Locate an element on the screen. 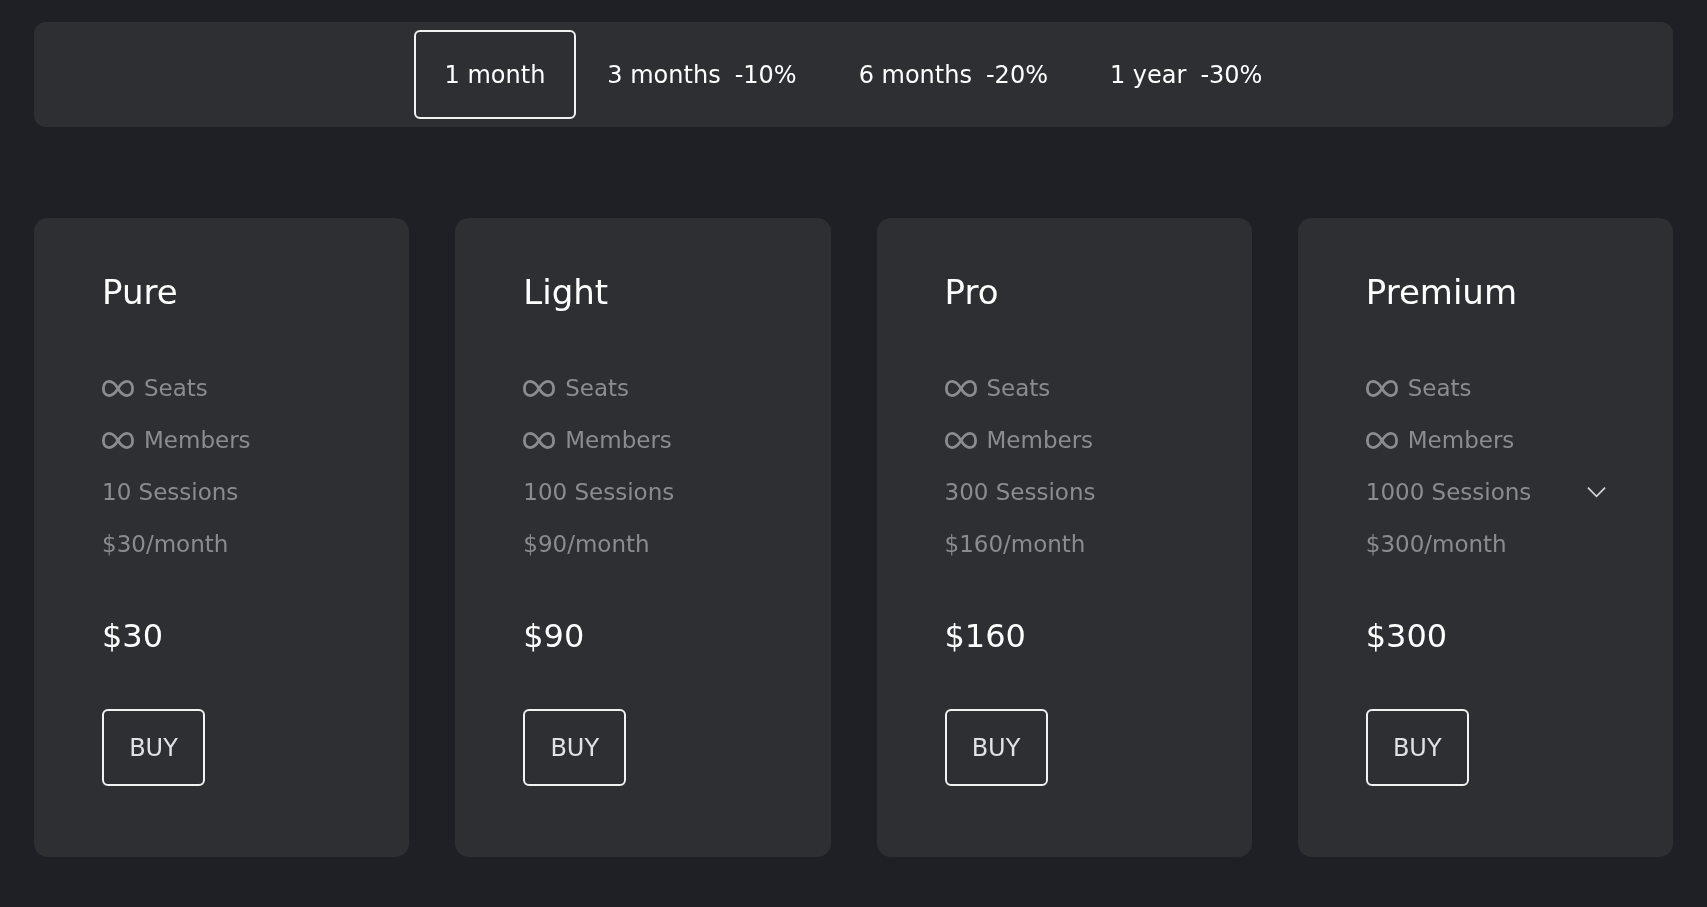 Image resolution: width=1707 pixels, height=907 pixels. plan-name: Premium is located at coordinates (1441, 292).